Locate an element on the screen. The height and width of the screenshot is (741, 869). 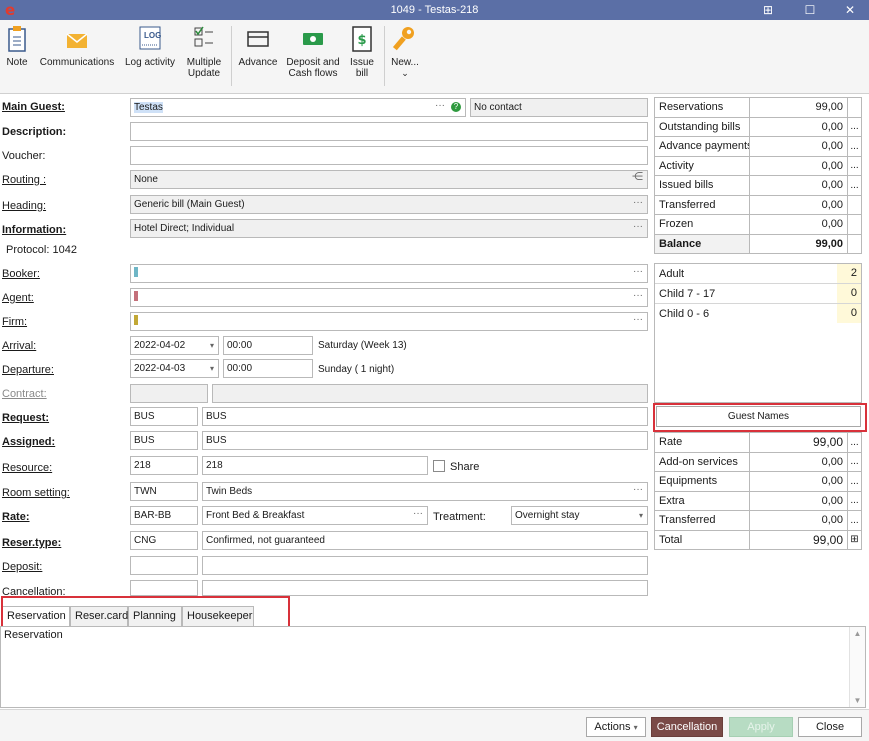
help-icon: ? is located at coordinates (456, 107).